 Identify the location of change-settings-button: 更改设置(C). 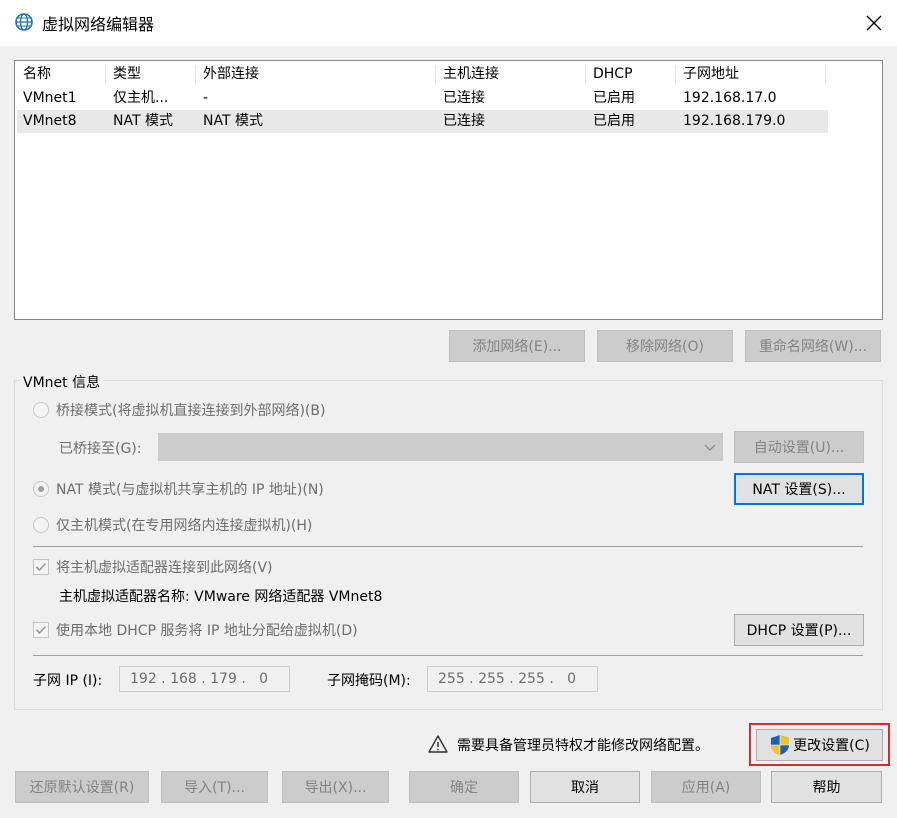
(819, 745).